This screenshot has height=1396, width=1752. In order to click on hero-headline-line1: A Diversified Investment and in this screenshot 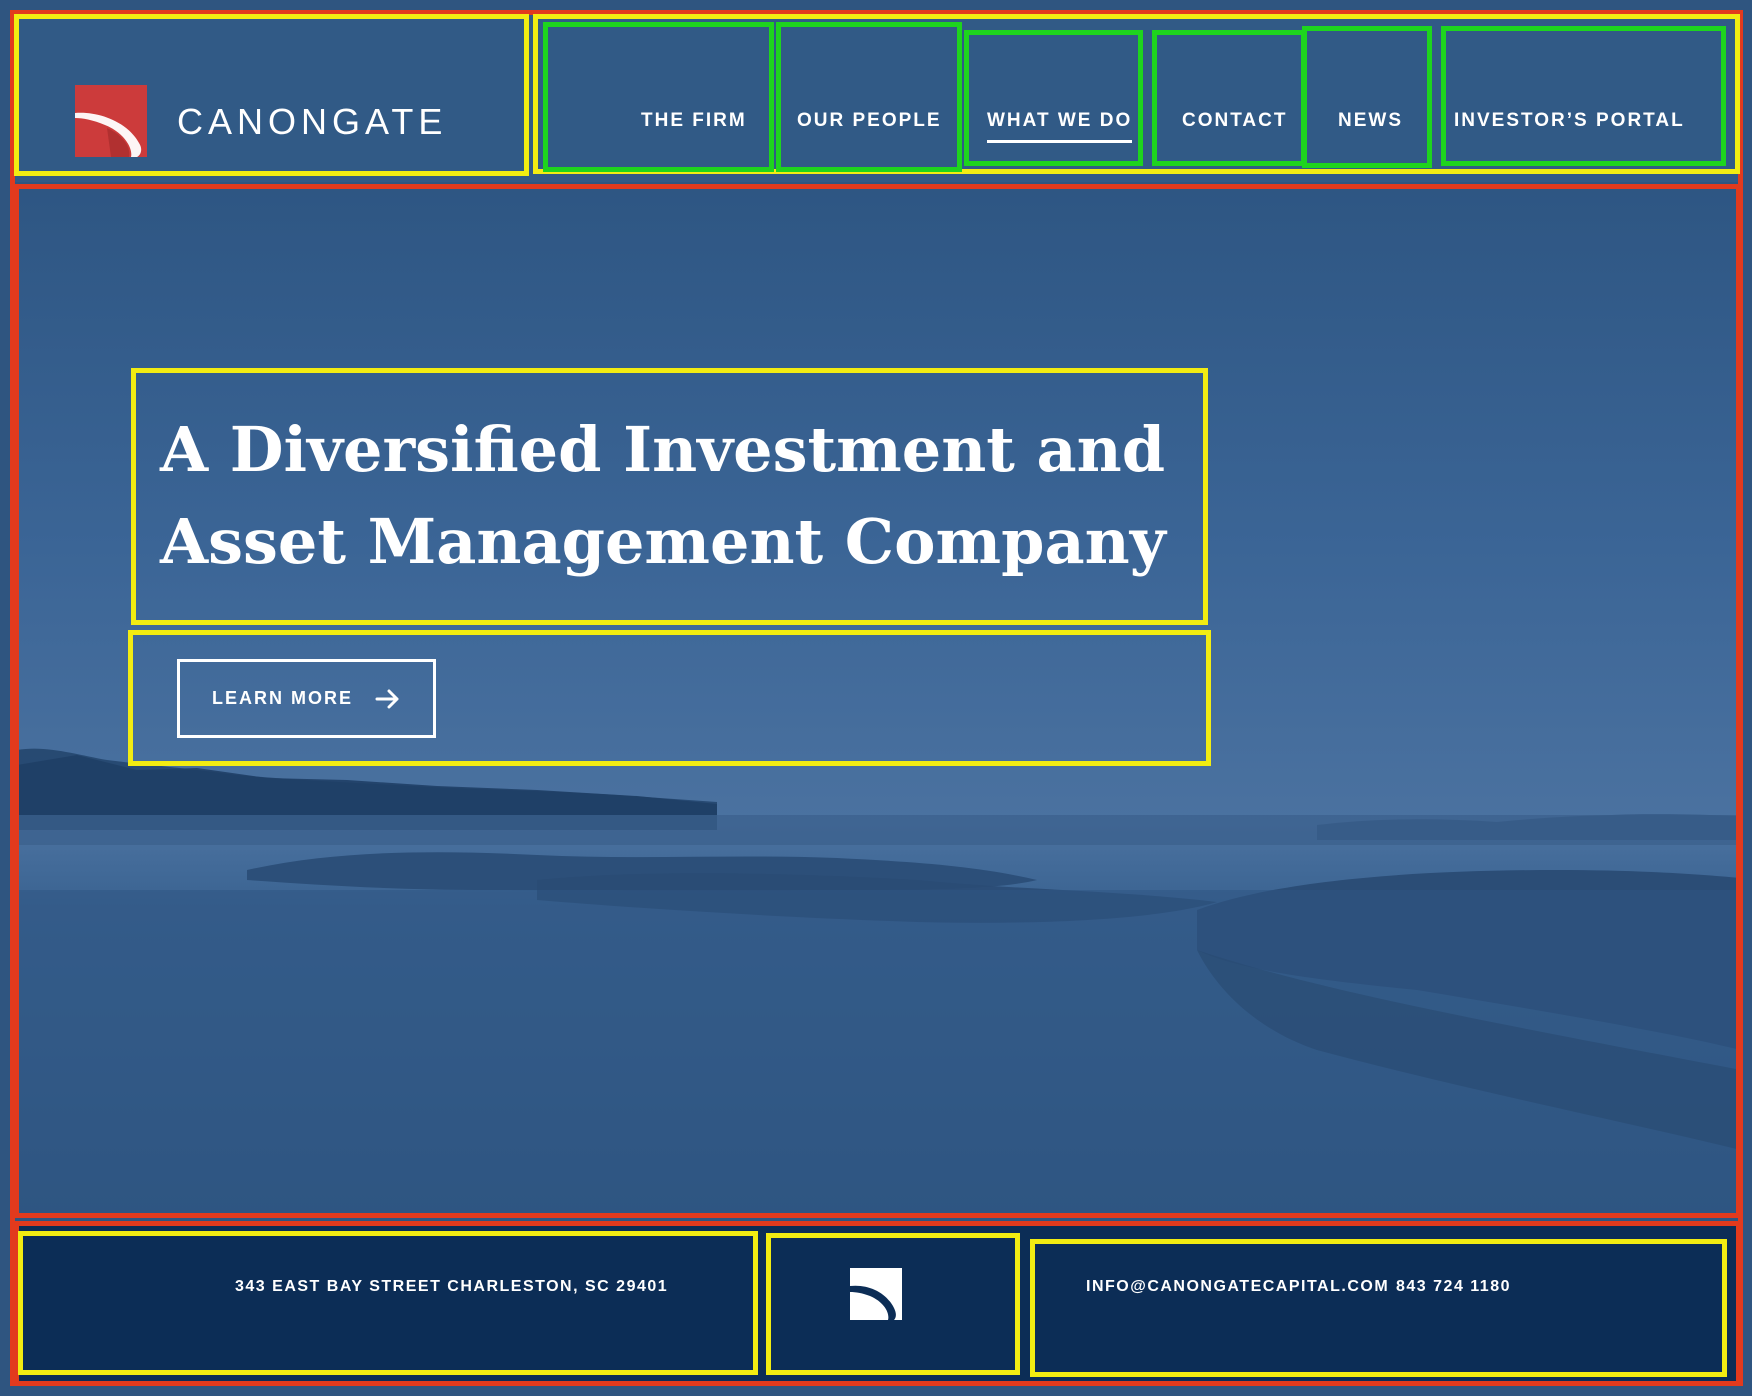, I will do `click(663, 449)`.